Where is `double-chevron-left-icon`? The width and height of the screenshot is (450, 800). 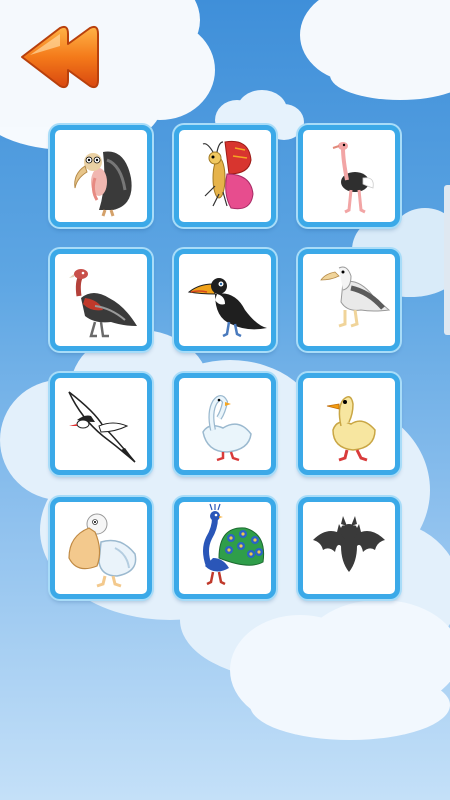
double-chevron-left-icon is located at coordinates (60, 57).